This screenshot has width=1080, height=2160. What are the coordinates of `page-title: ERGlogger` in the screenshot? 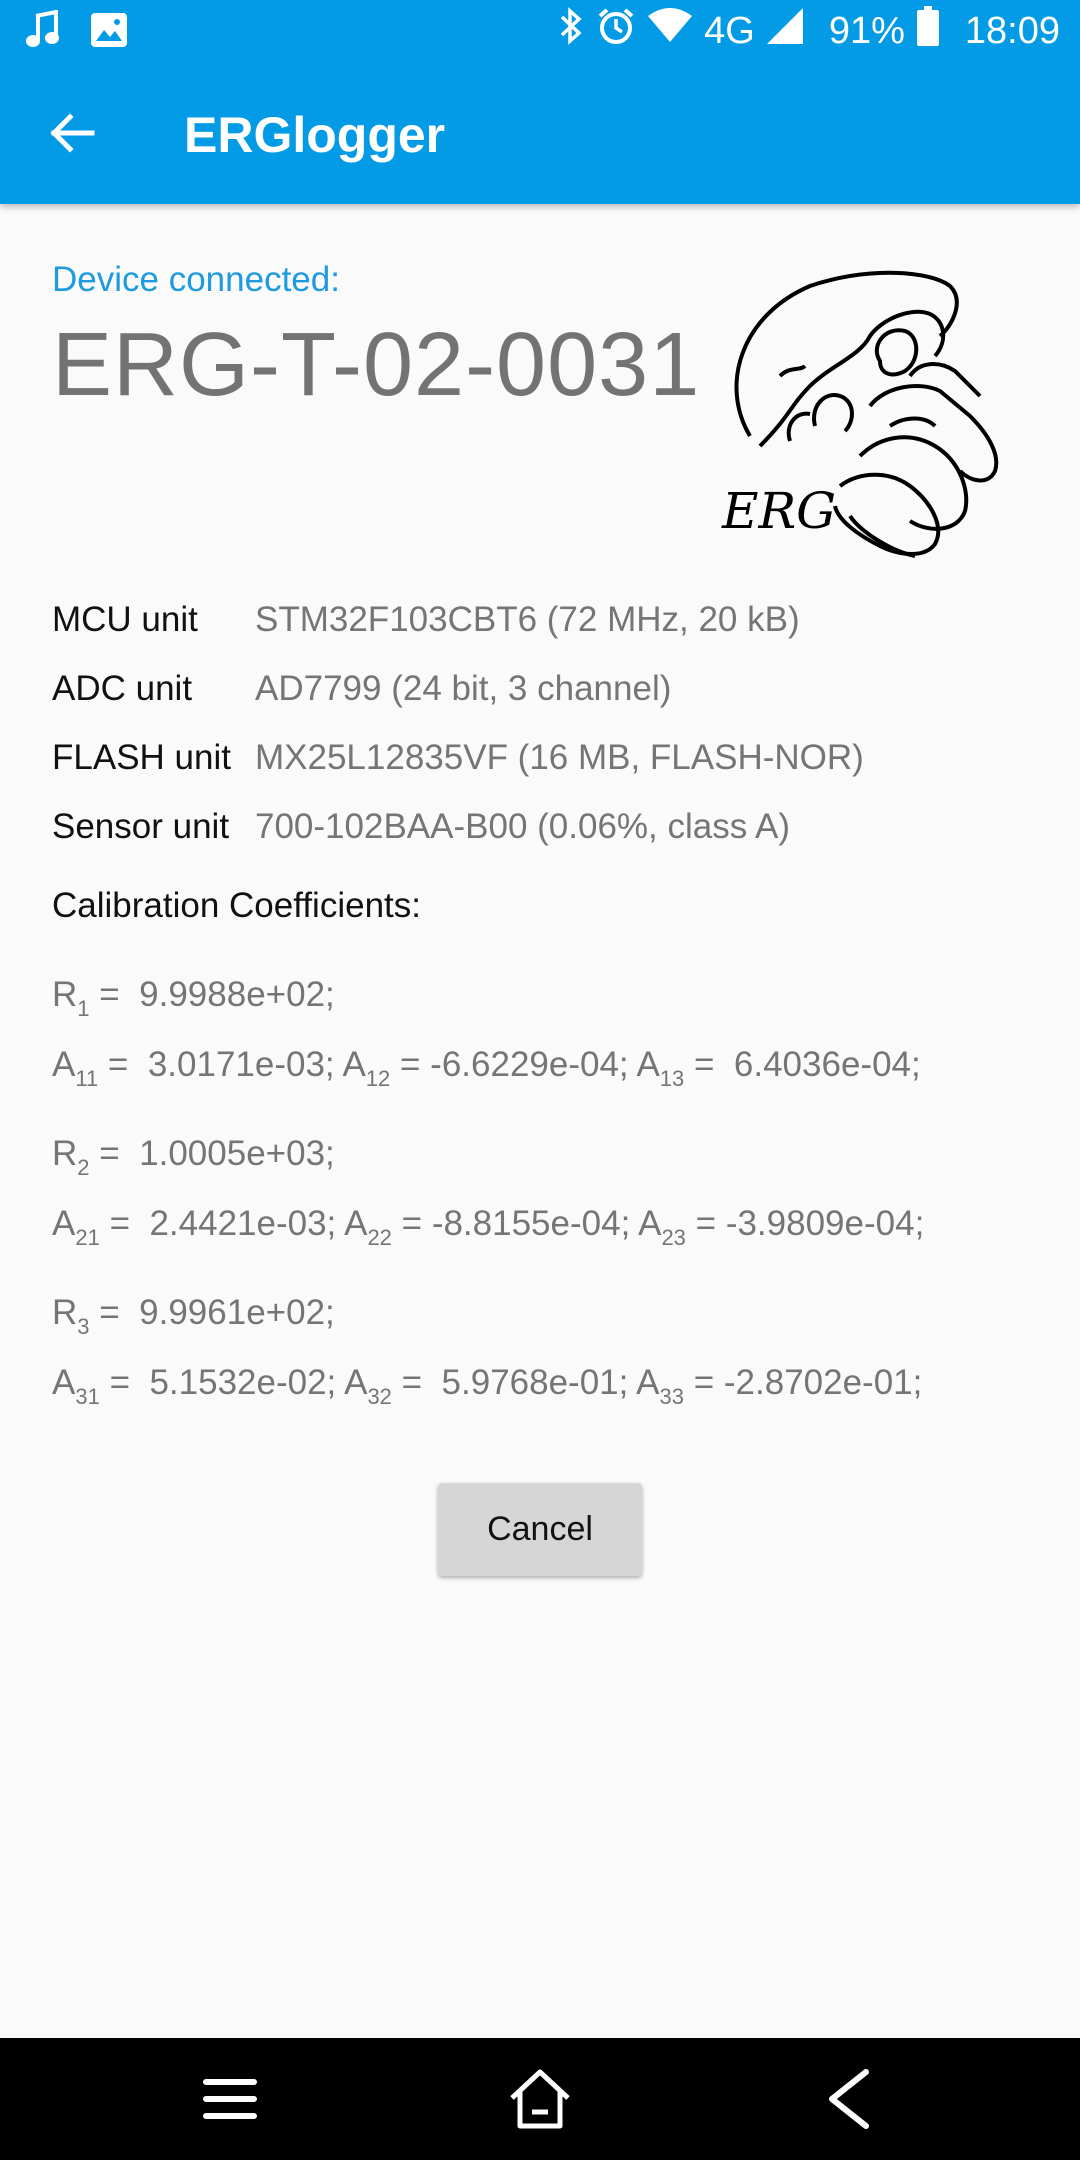 It's located at (315, 135).